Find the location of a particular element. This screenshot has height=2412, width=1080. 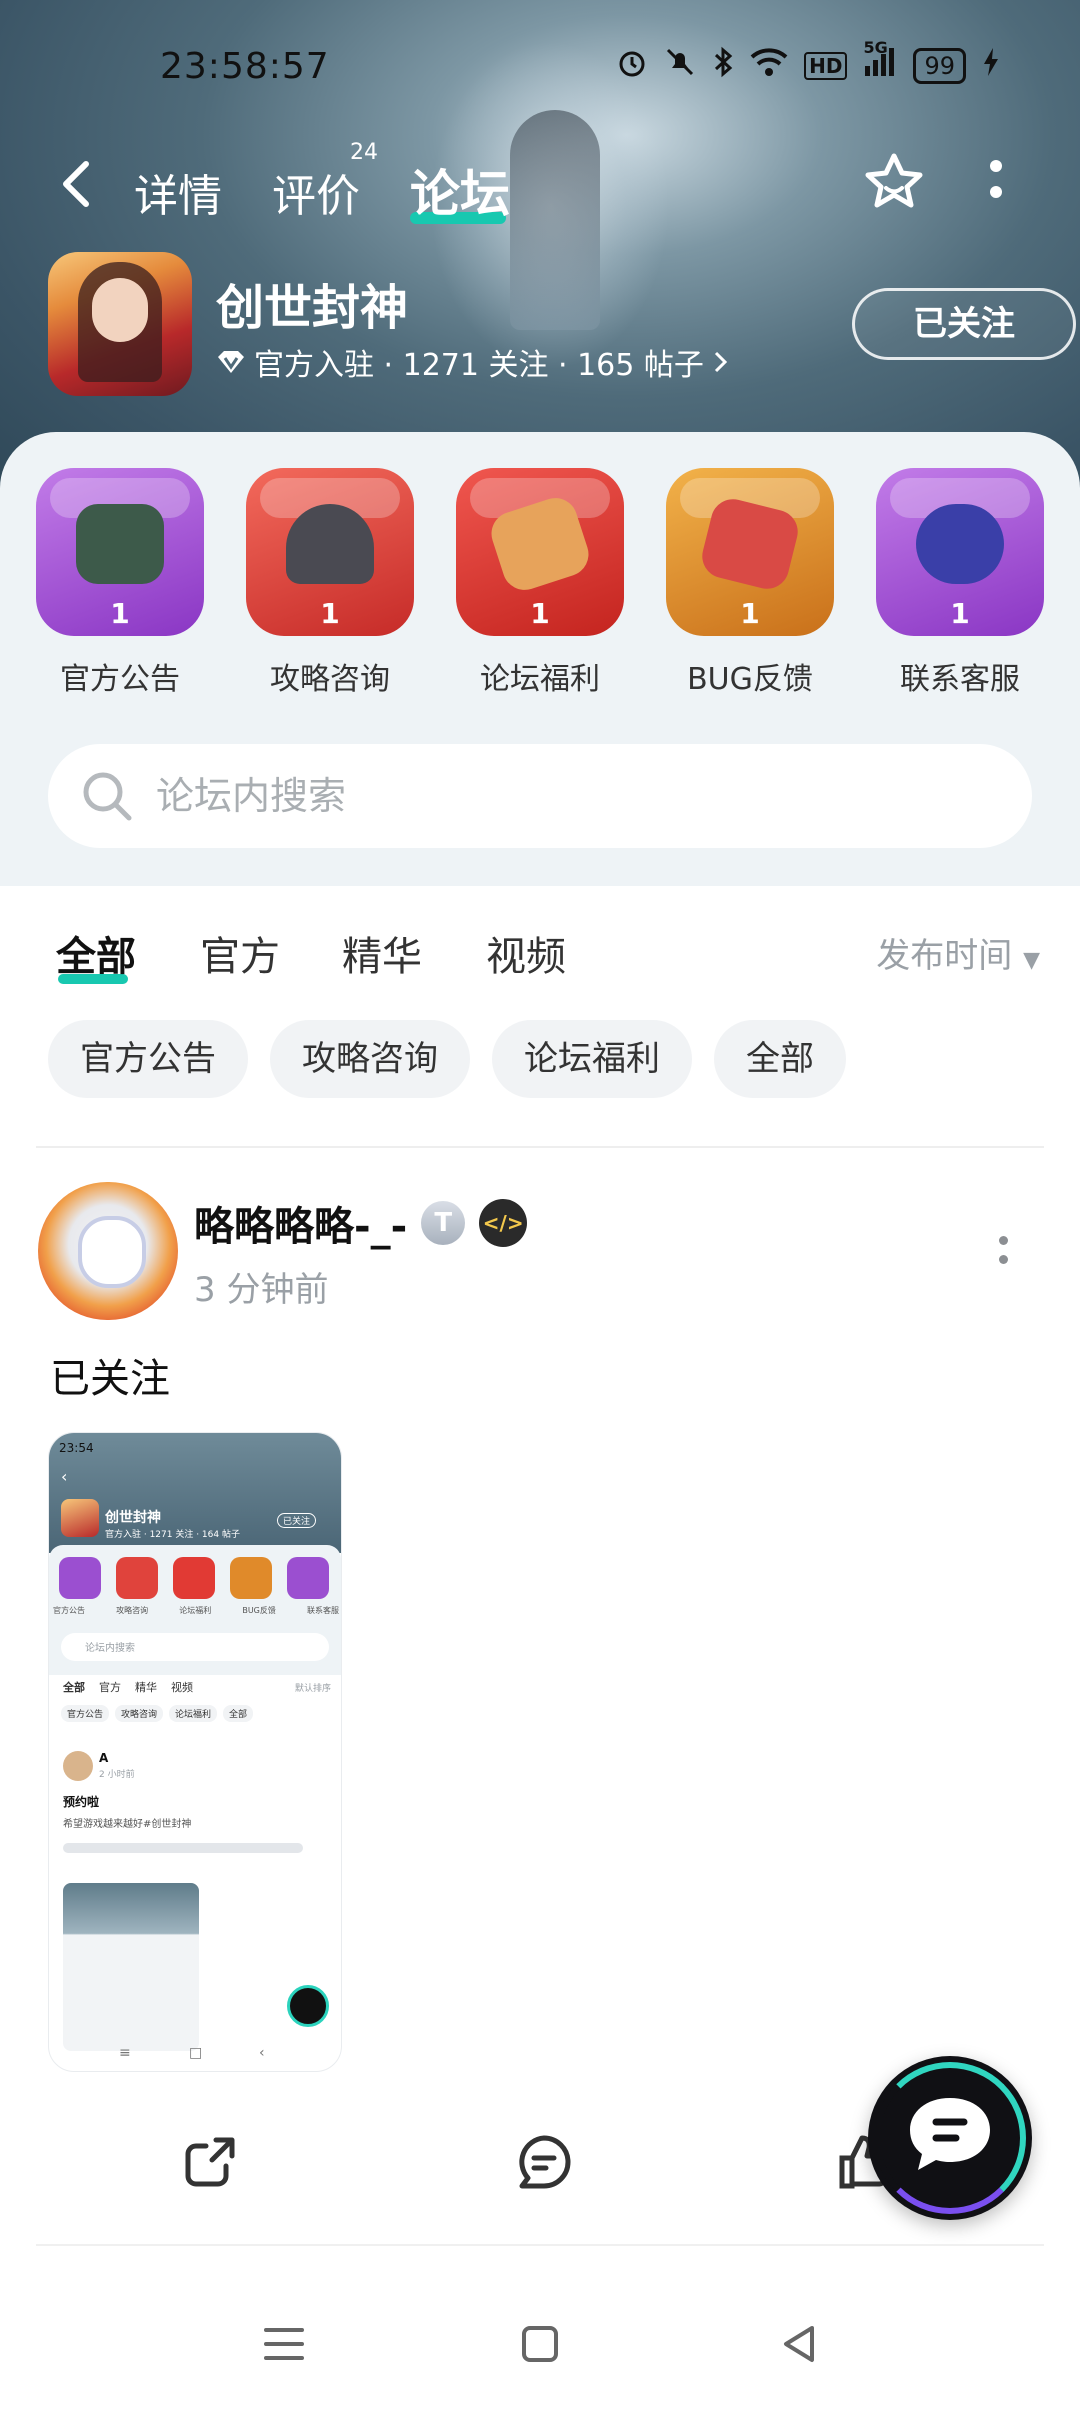

quick-entry-announcements: 1 官方公告 is located at coordinates (120, 583).